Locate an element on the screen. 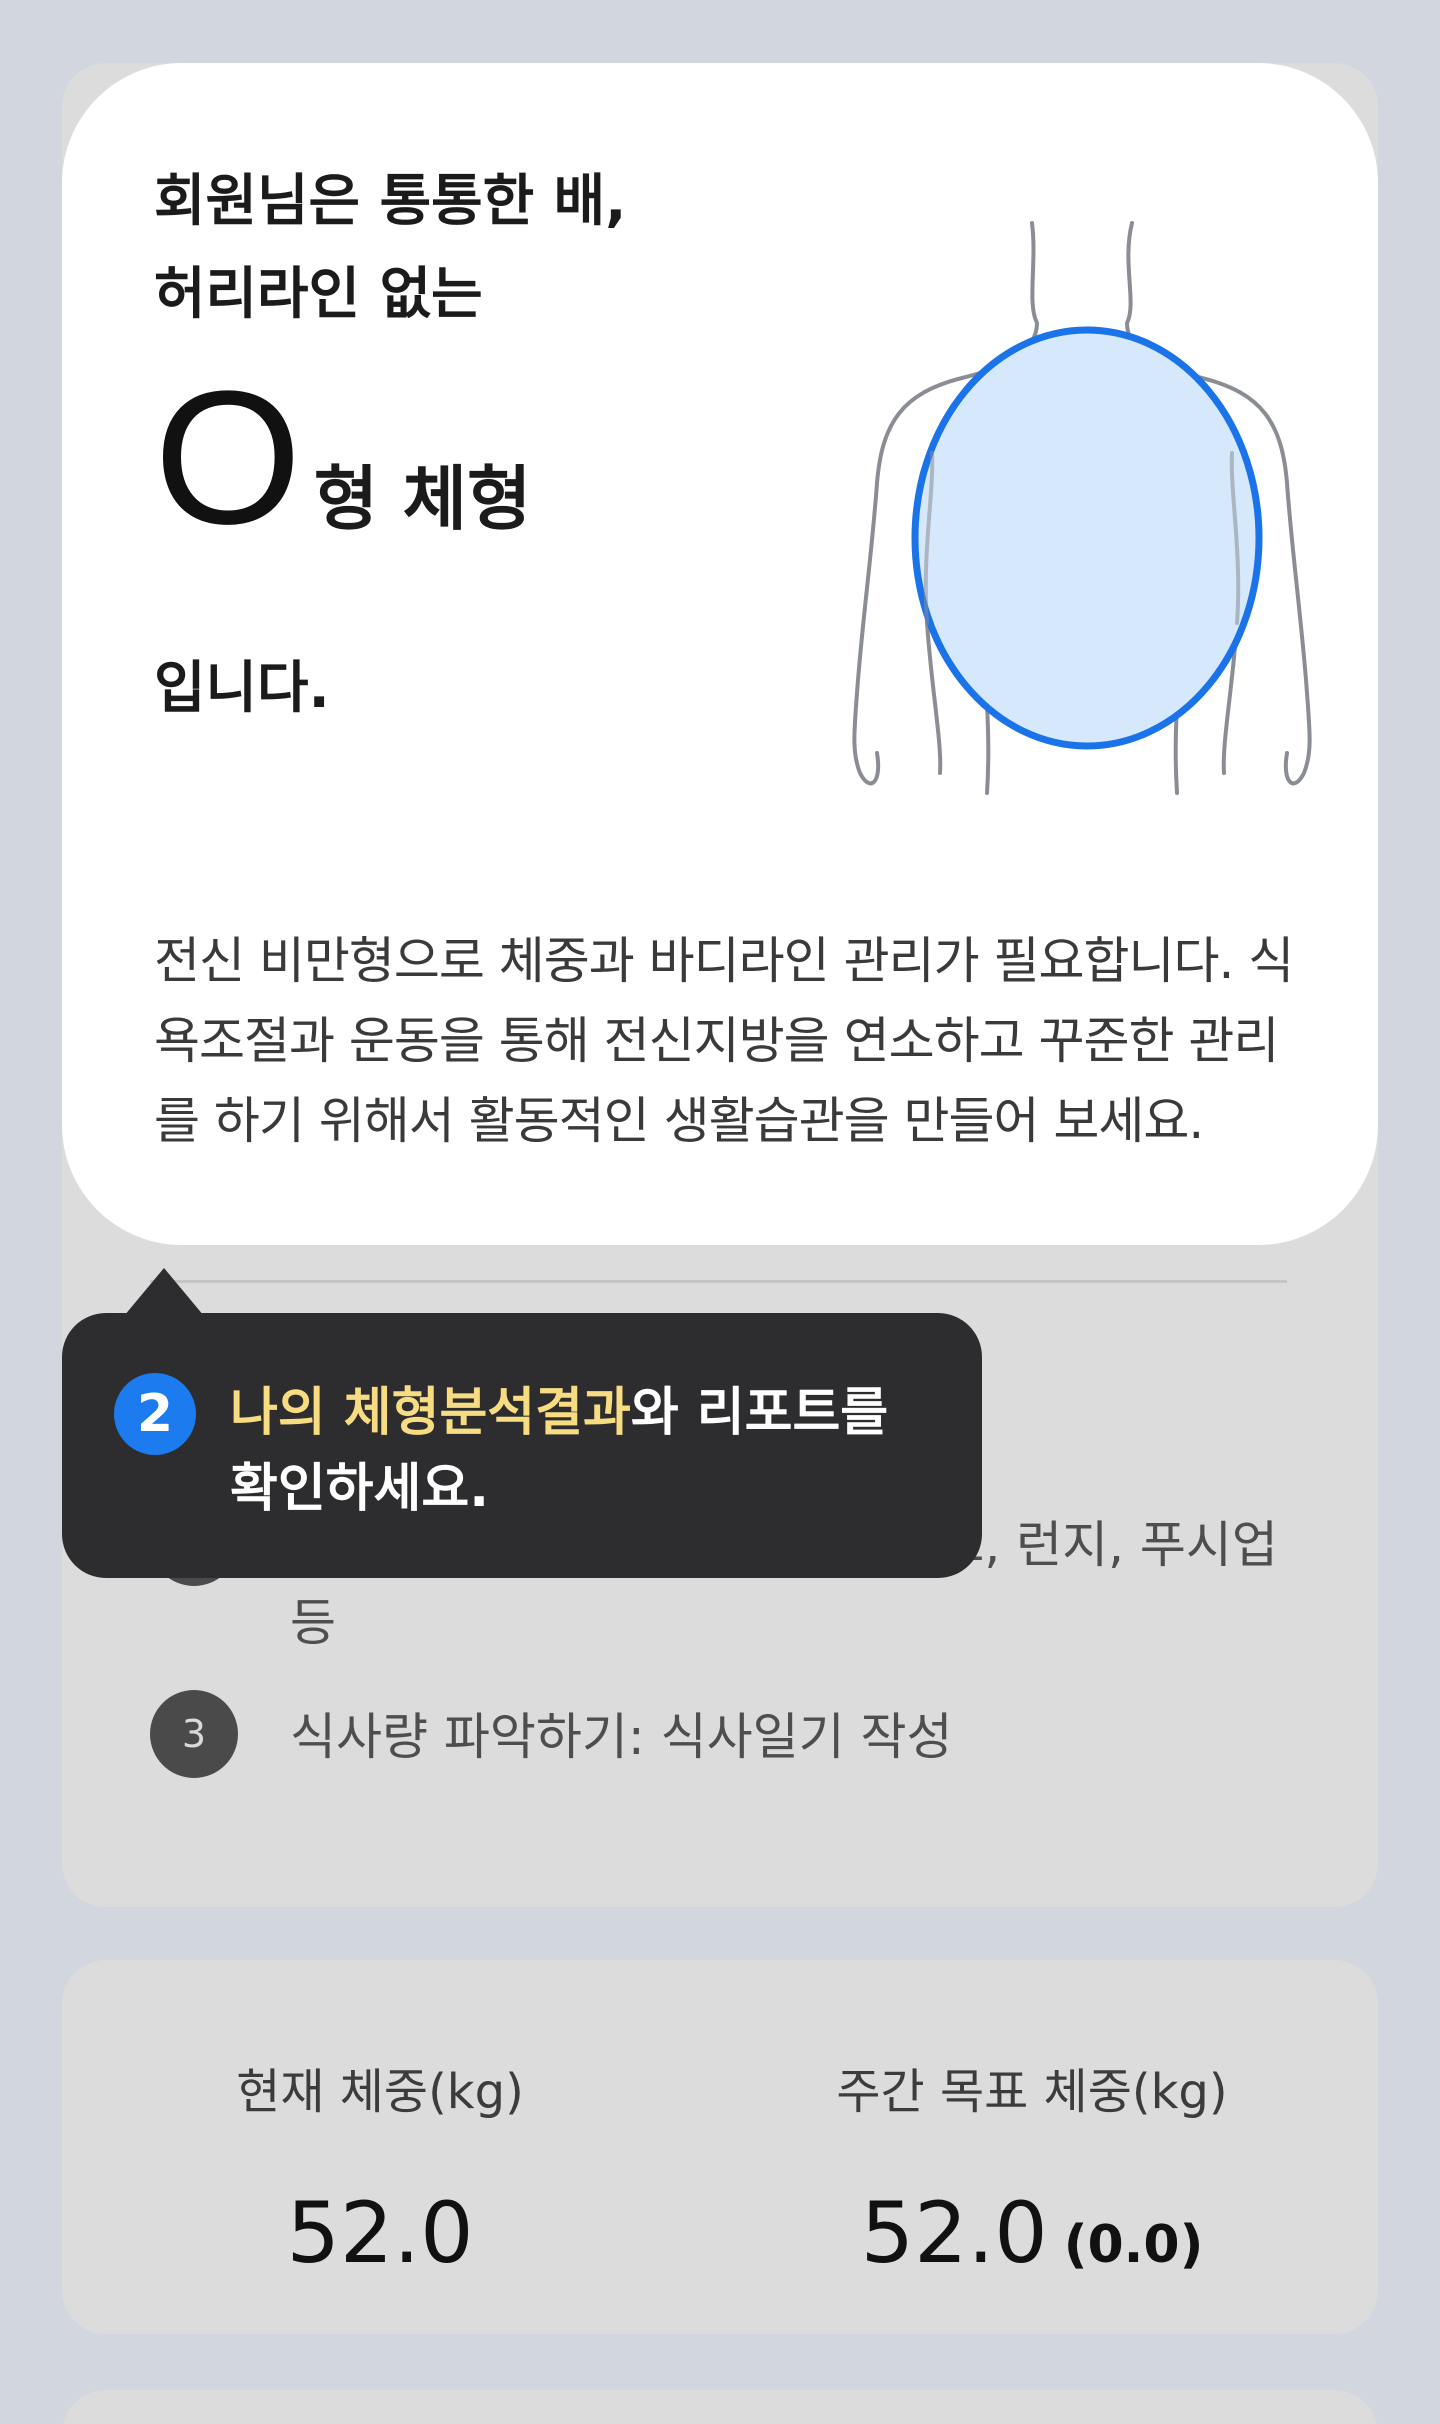 Image resolution: width=1440 pixels, height=2424 pixels. current-weight: 현재 체중(kg) 52.0 is located at coordinates (380, 2167).